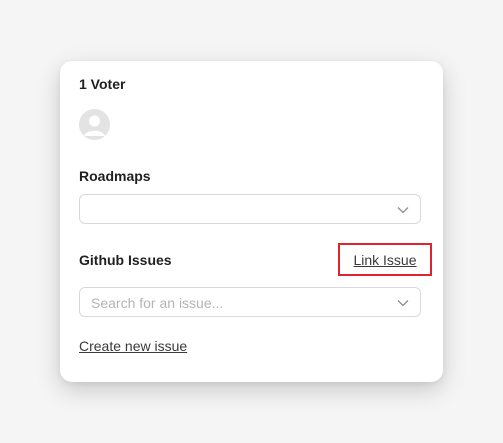 The width and height of the screenshot is (503, 443). I want to click on link-issue-link: Link Issue, so click(385, 260).